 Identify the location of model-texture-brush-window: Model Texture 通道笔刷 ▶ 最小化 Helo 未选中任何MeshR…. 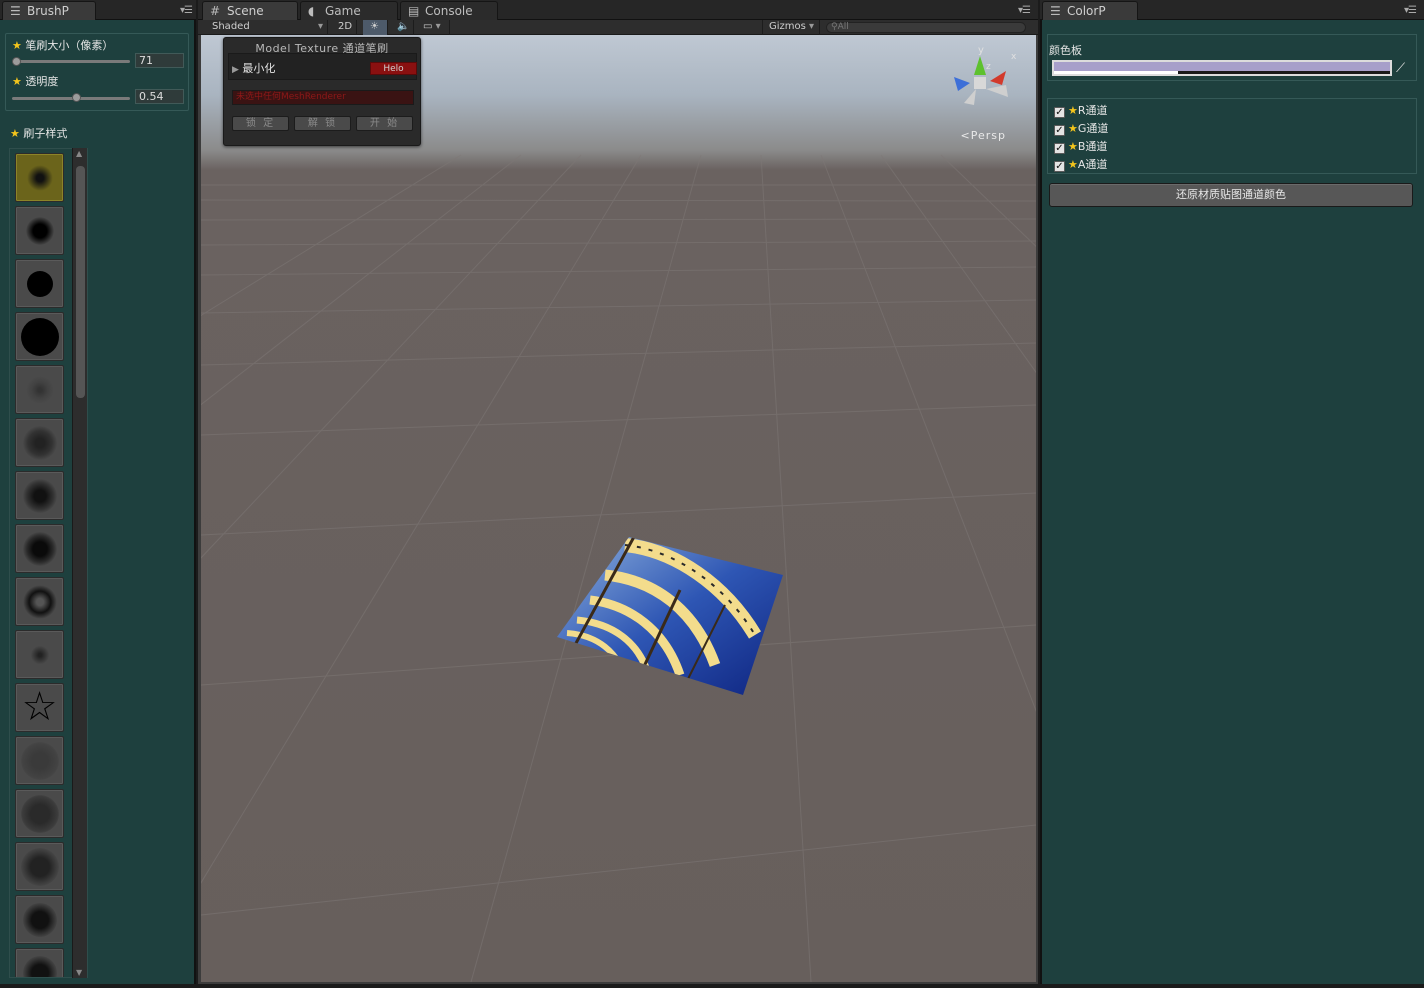
(322, 91).